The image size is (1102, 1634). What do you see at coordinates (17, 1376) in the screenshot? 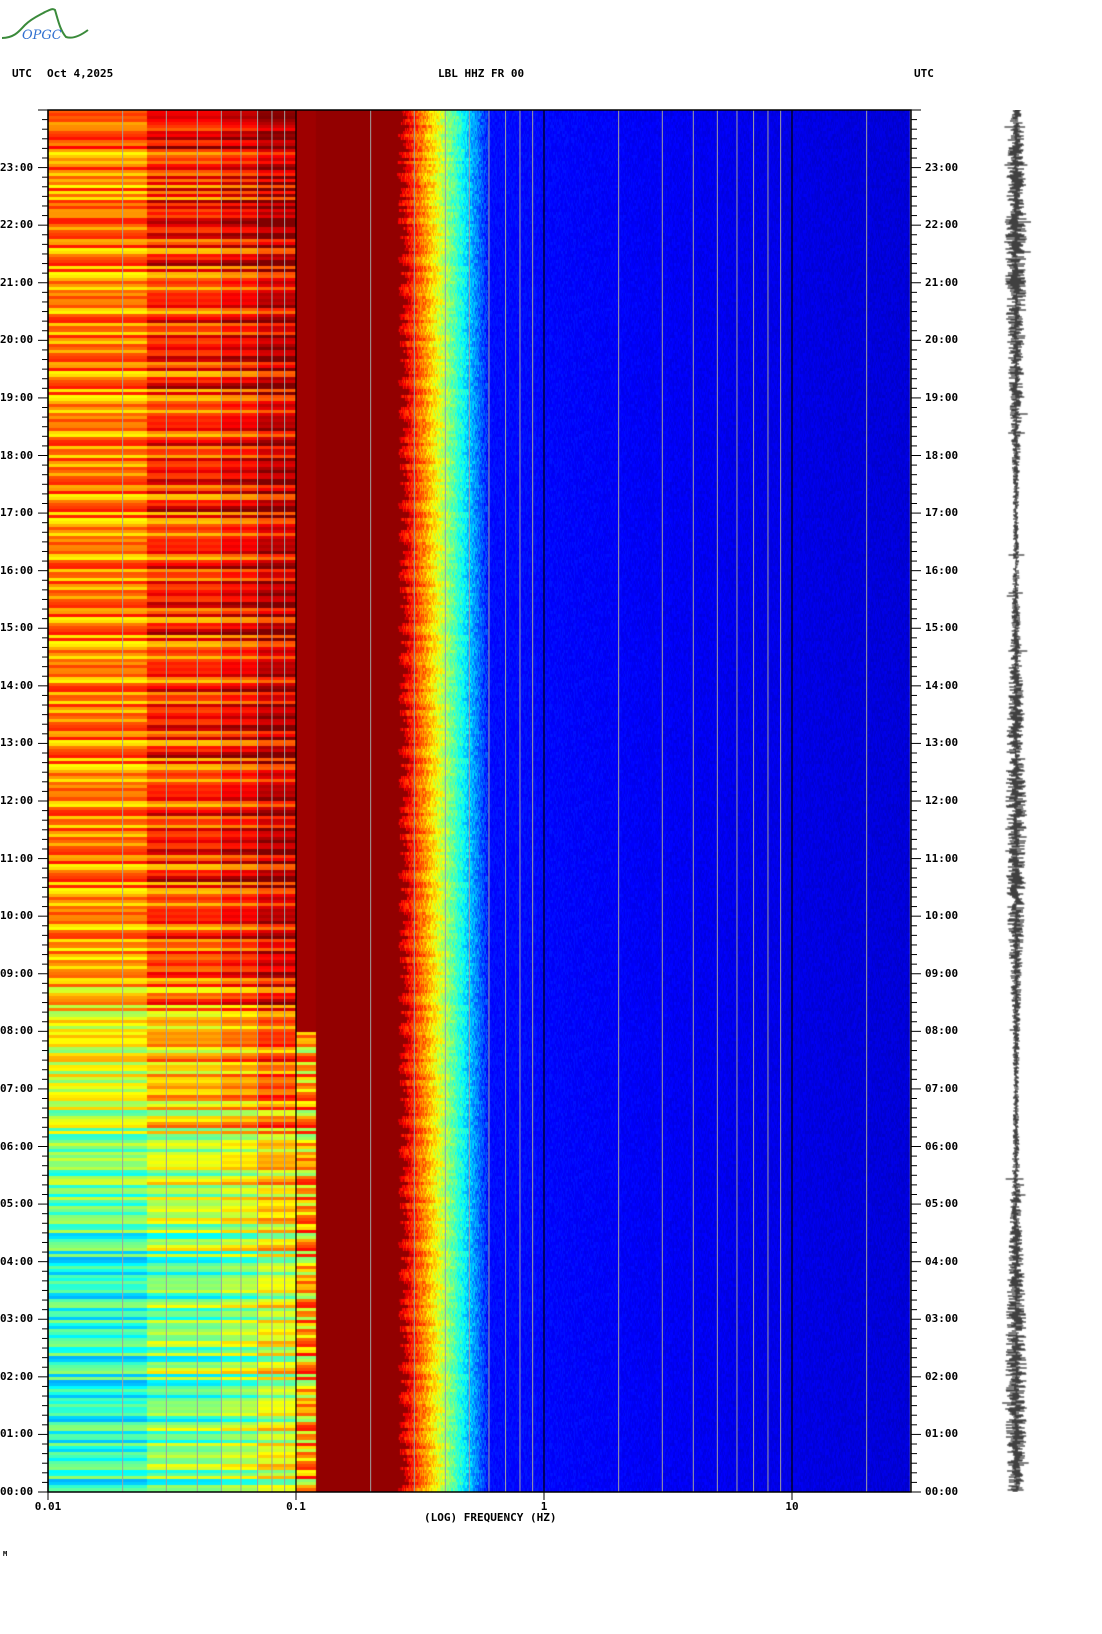
I see `y-tick-label-left: 02:00` at bounding box center [17, 1376].